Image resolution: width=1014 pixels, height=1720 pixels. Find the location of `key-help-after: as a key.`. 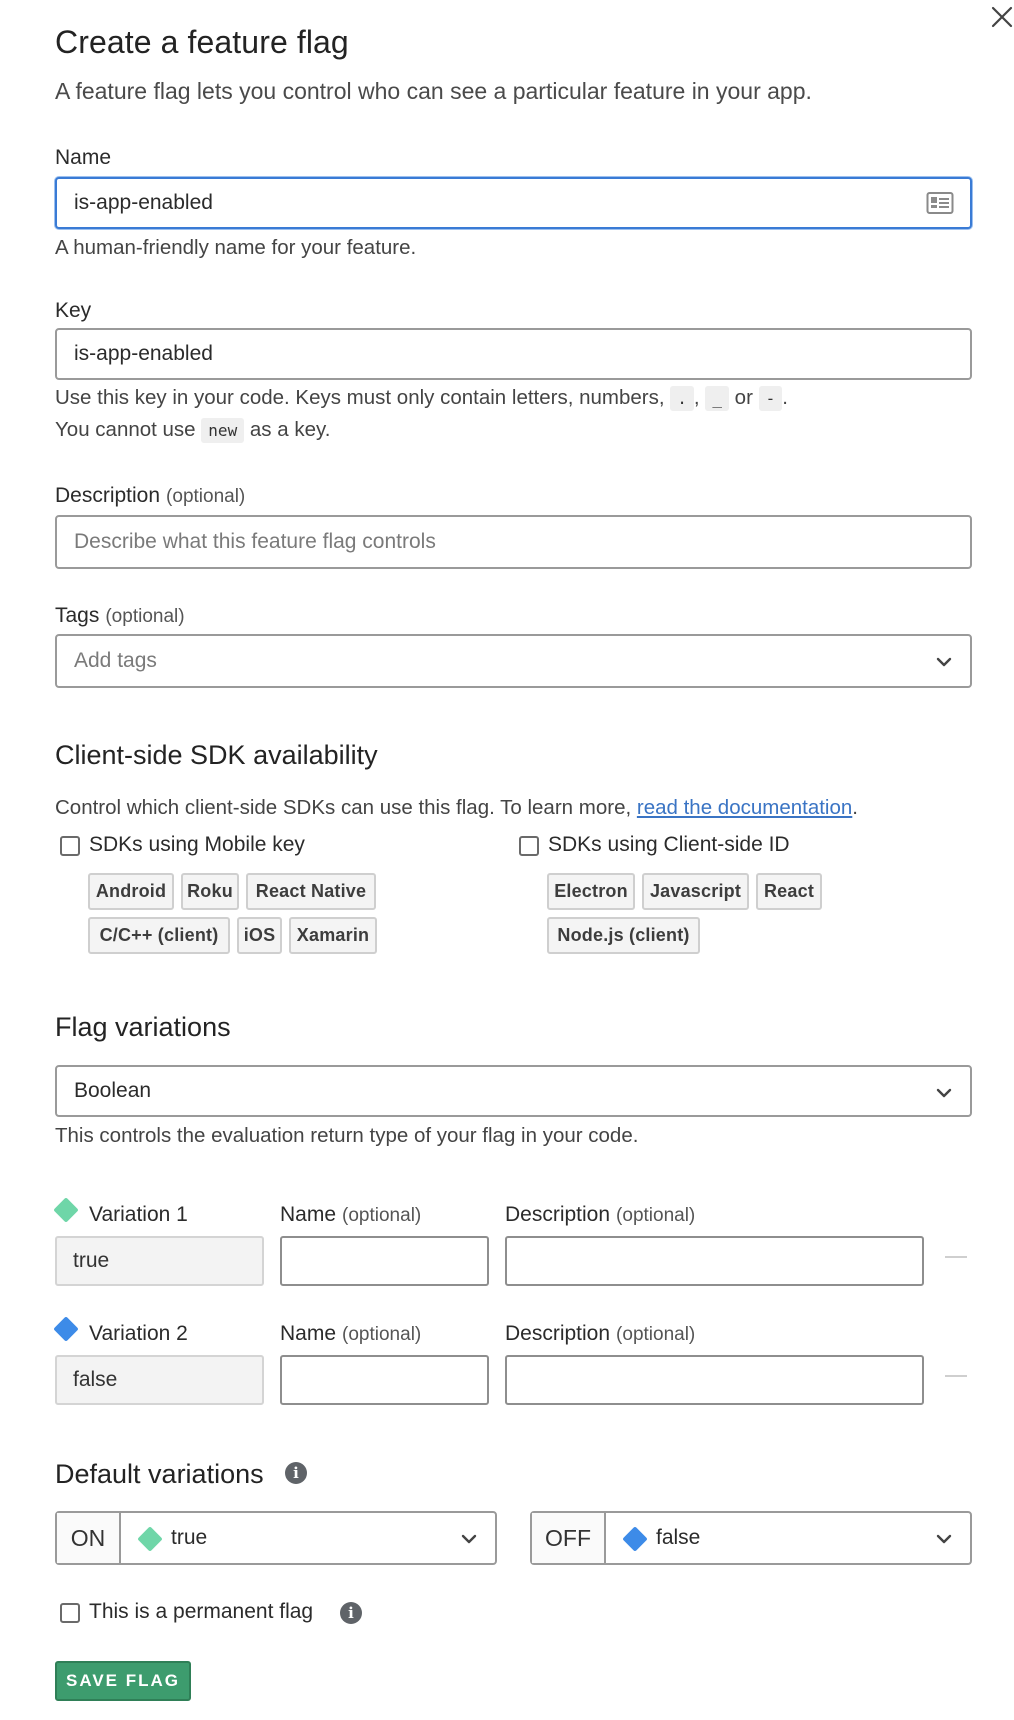

key-help-after: as a key. is located at coordinates (290, 429).